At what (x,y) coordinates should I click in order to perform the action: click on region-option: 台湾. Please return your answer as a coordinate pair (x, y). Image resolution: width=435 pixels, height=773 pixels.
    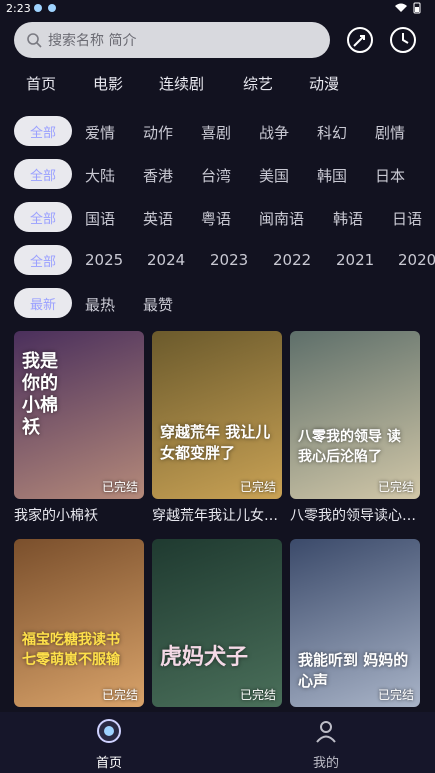
    Looking at the image, I should click on (216, 175).